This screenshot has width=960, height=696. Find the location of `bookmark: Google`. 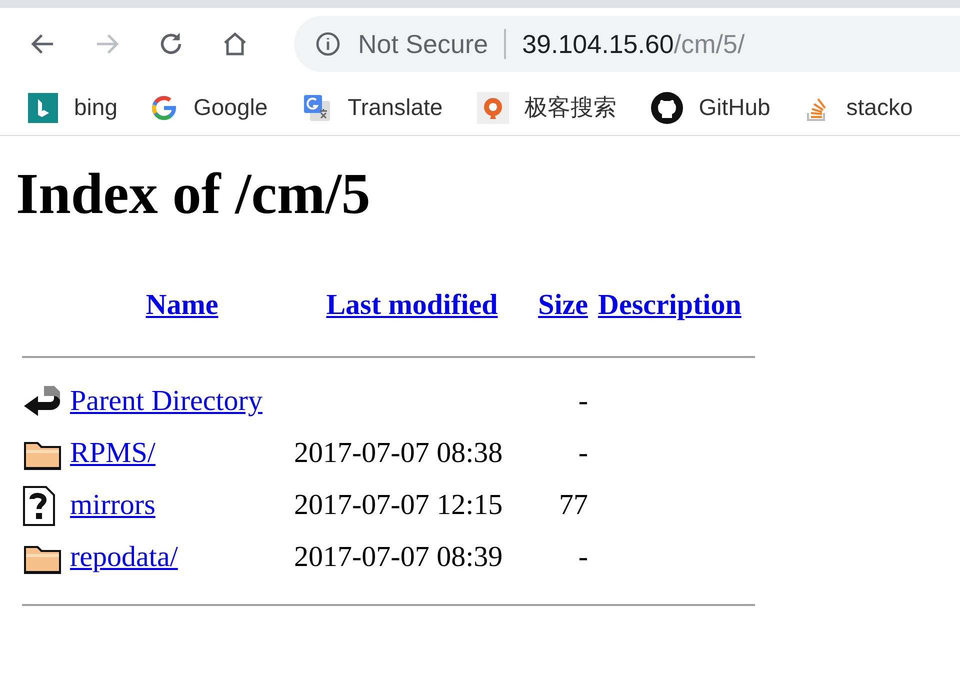

bookmark: Google is located at coordinates (209, 107).